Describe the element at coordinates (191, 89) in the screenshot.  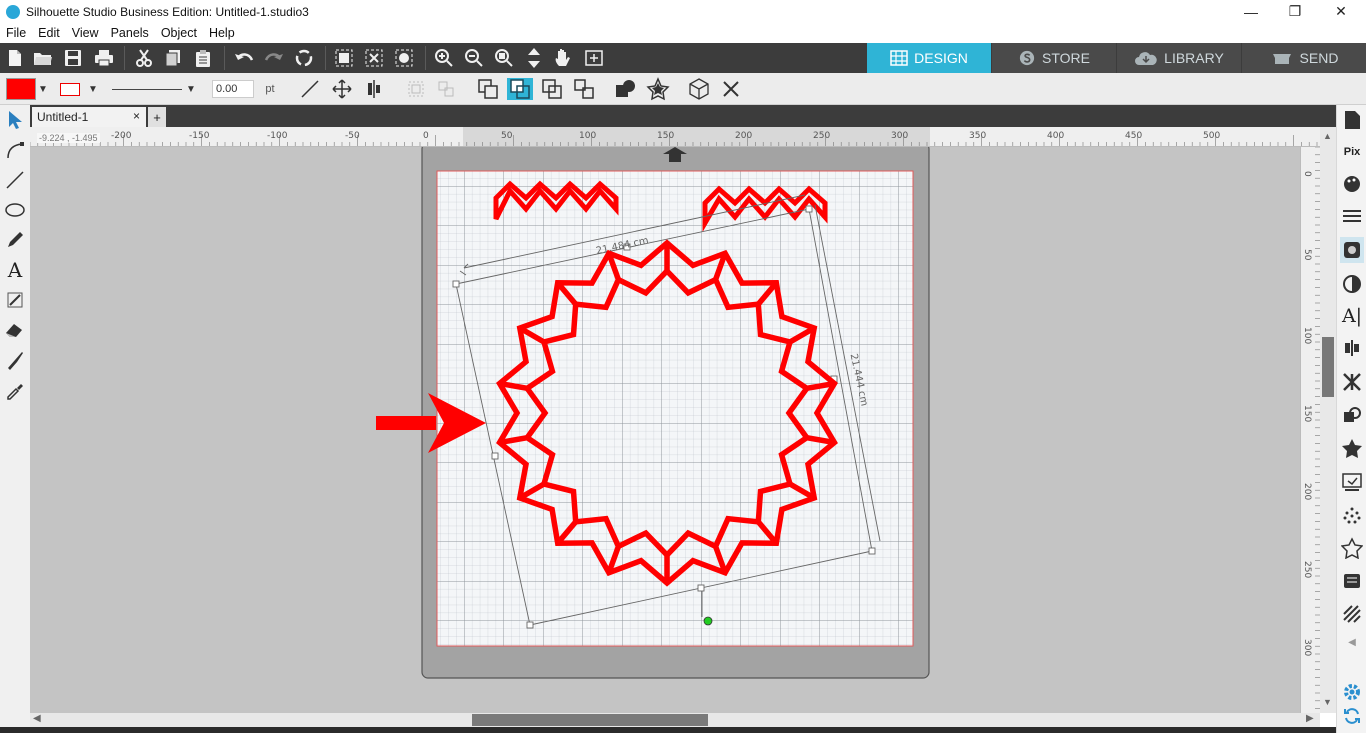
I see `line-style-dropdown-icon: ▼` at that location.